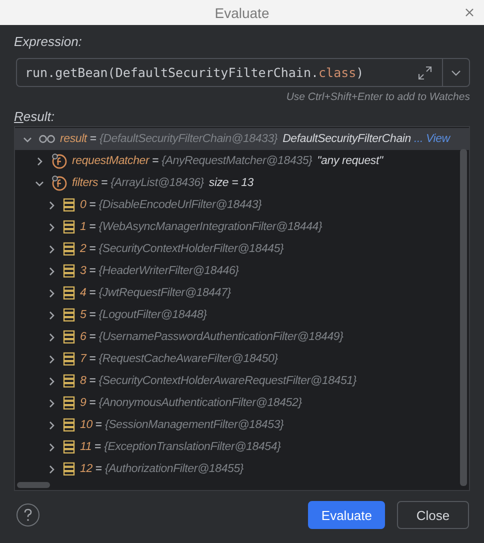 The height and width of the screenshot is (543, 484). What do you see at coordinates (242, 271) in the screenshot?
I see `tree-row: 3 = {HeaderWriterFilter@18446}` at bounding box center [242, 271].